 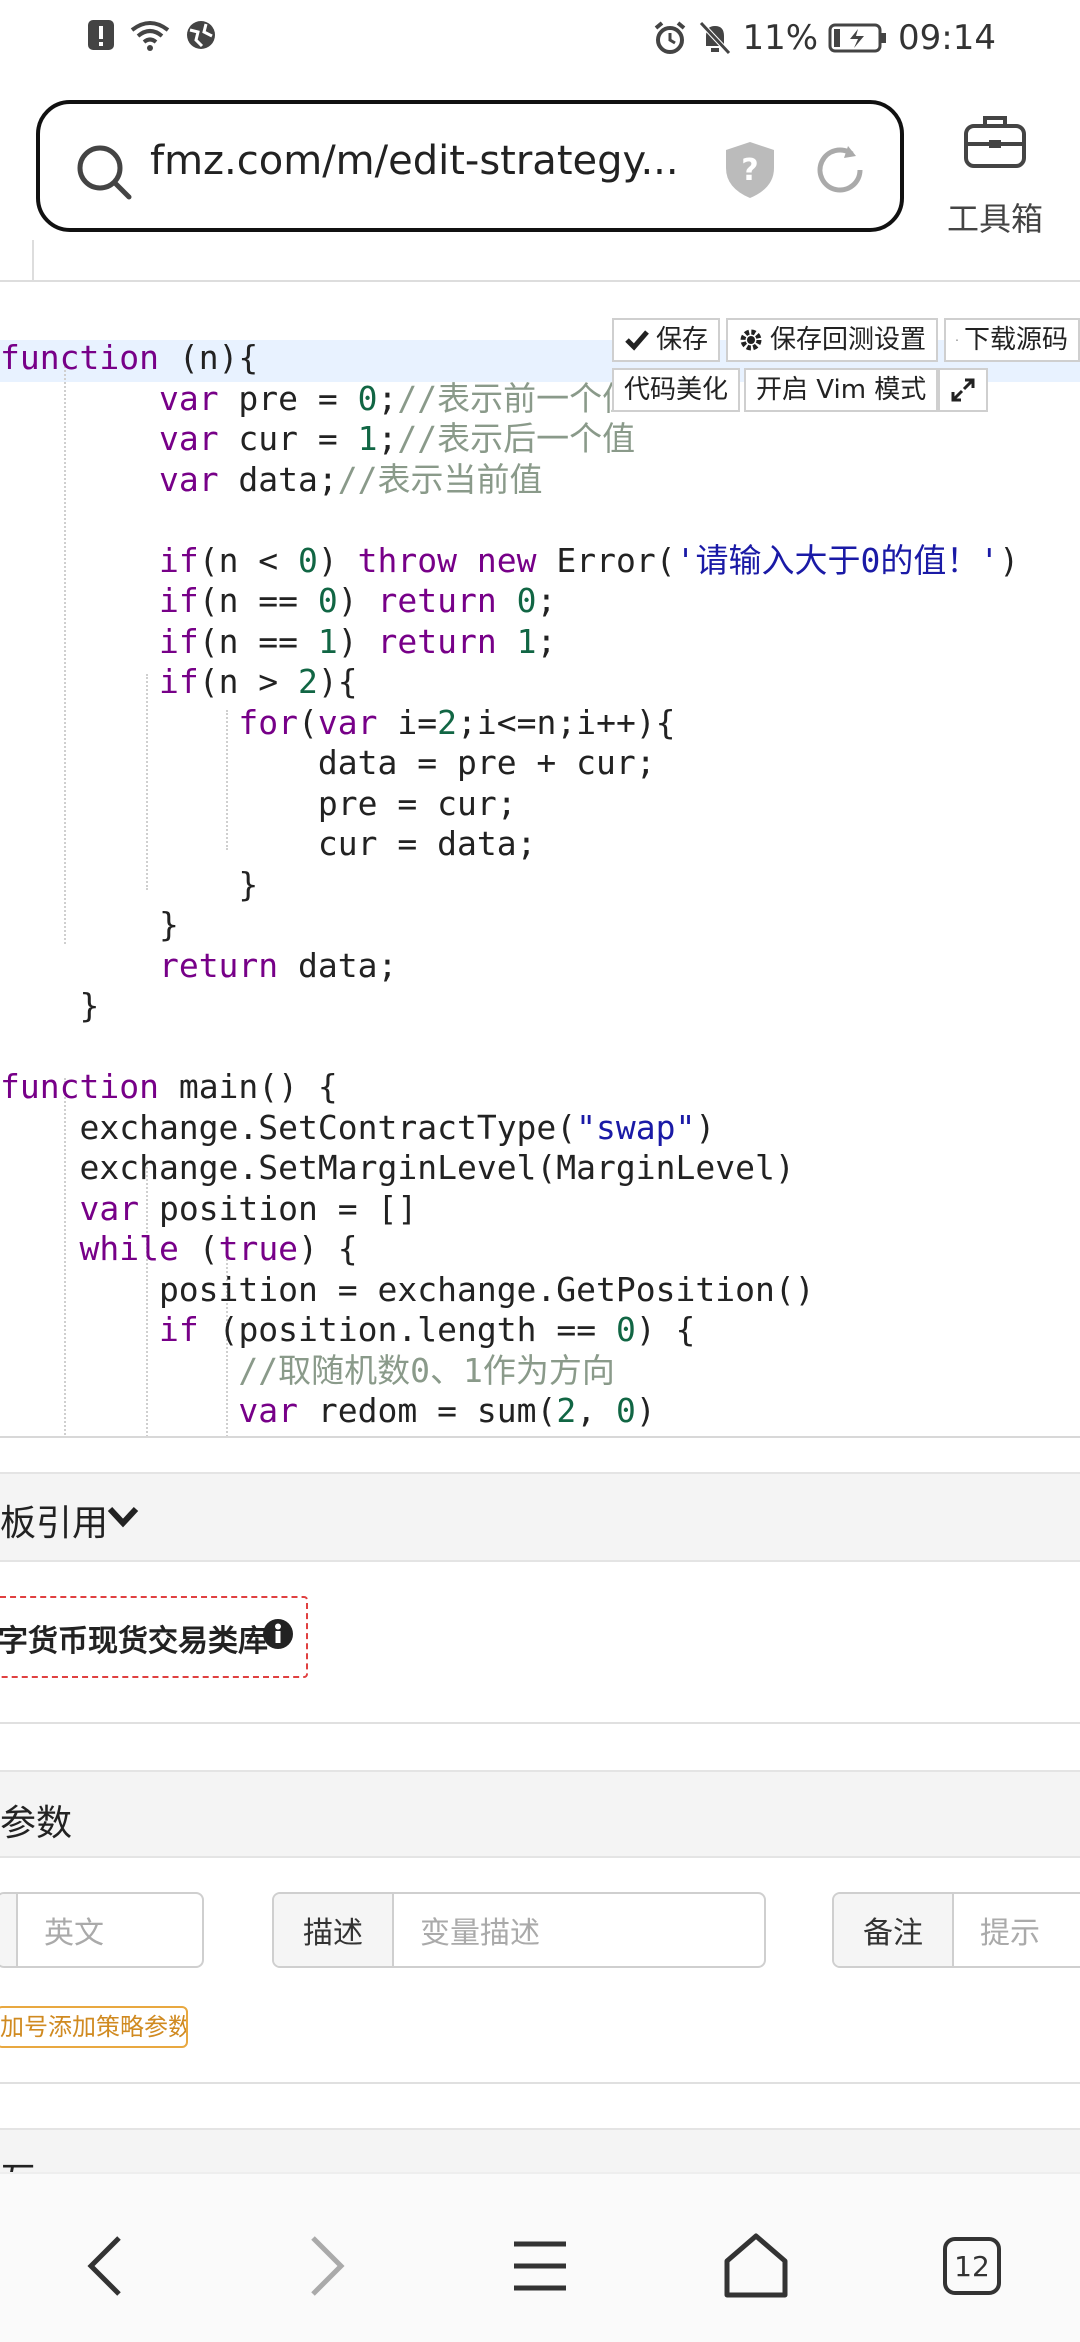 What do you see at coordinates (169, 1086) in the screenshot?
I see `code-line-19: function main() {` at bounding box center [169, 1086].